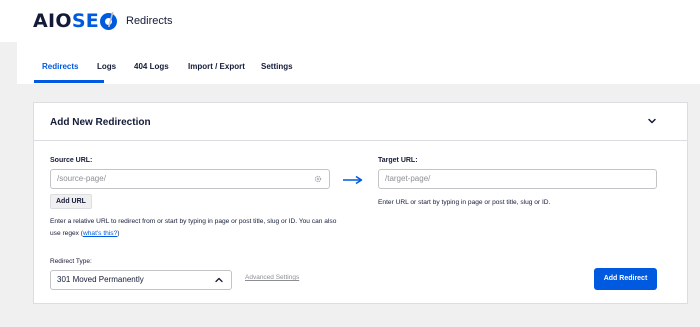  What do you see at coordinates (106, 66) in the screenshot?
I see `tab-logs: Logs` at bounding box center [106, 66].